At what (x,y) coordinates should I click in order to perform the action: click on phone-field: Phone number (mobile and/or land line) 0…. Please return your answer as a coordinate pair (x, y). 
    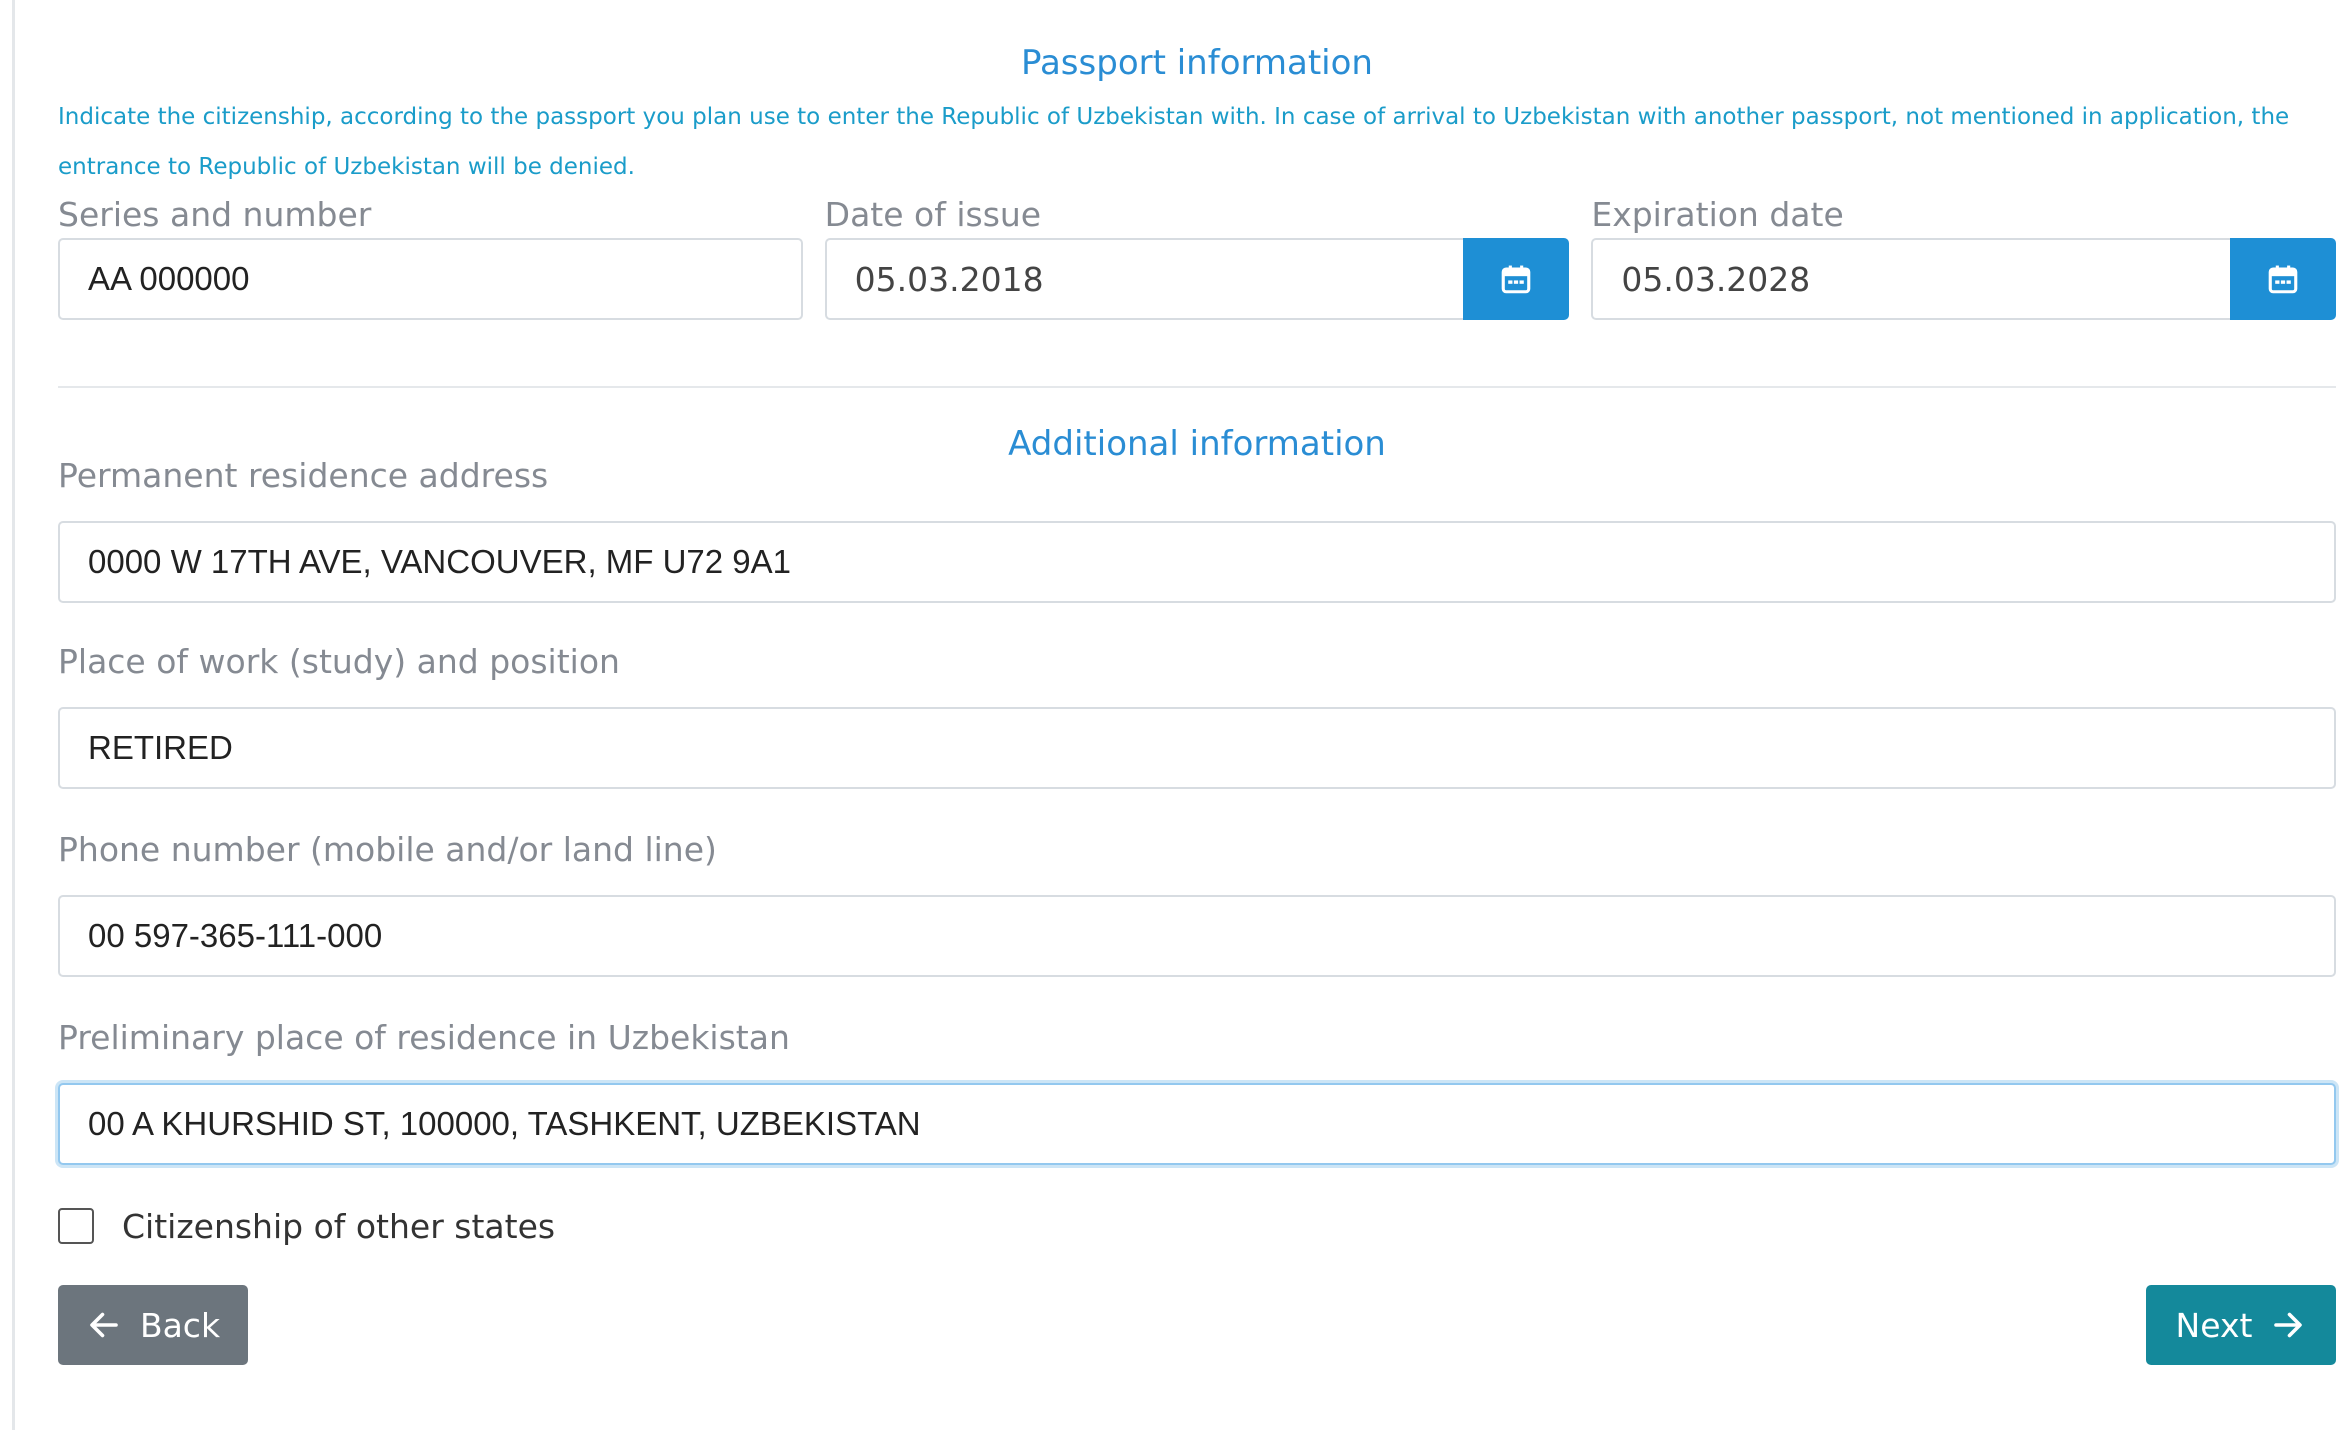
    Looking at the image, I should click on (1197, 902).